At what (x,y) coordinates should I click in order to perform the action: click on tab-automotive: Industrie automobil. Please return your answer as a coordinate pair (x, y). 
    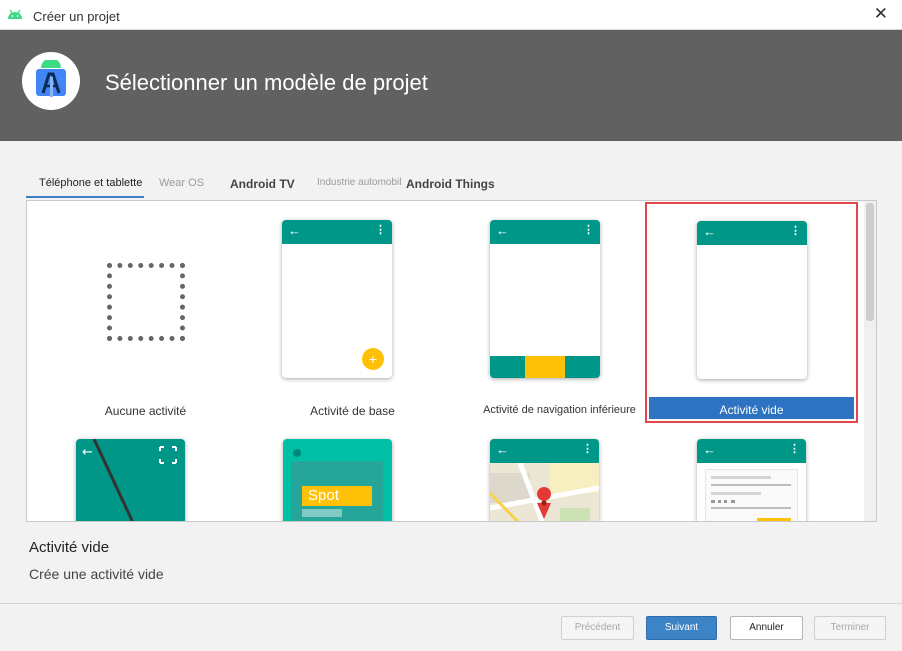
    Looking at the image, I should click on (359, 184).